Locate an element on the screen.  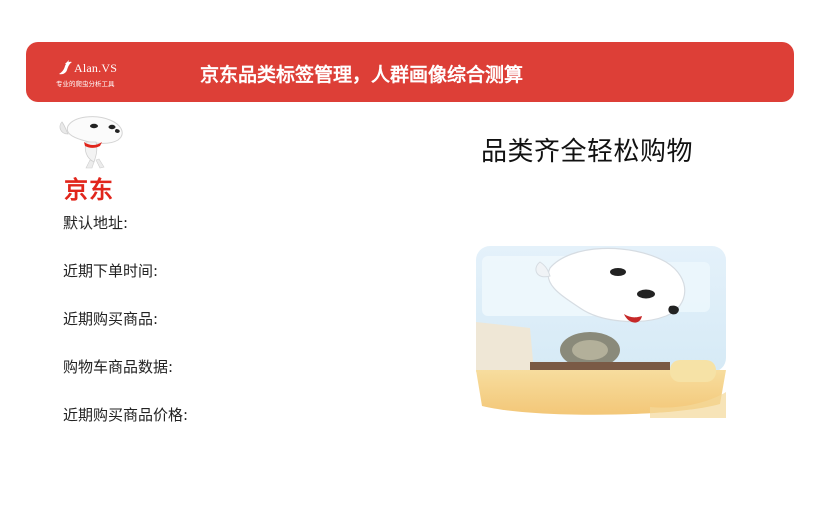
field-default-address: 默认地址: is located at coordinates (96, 223).